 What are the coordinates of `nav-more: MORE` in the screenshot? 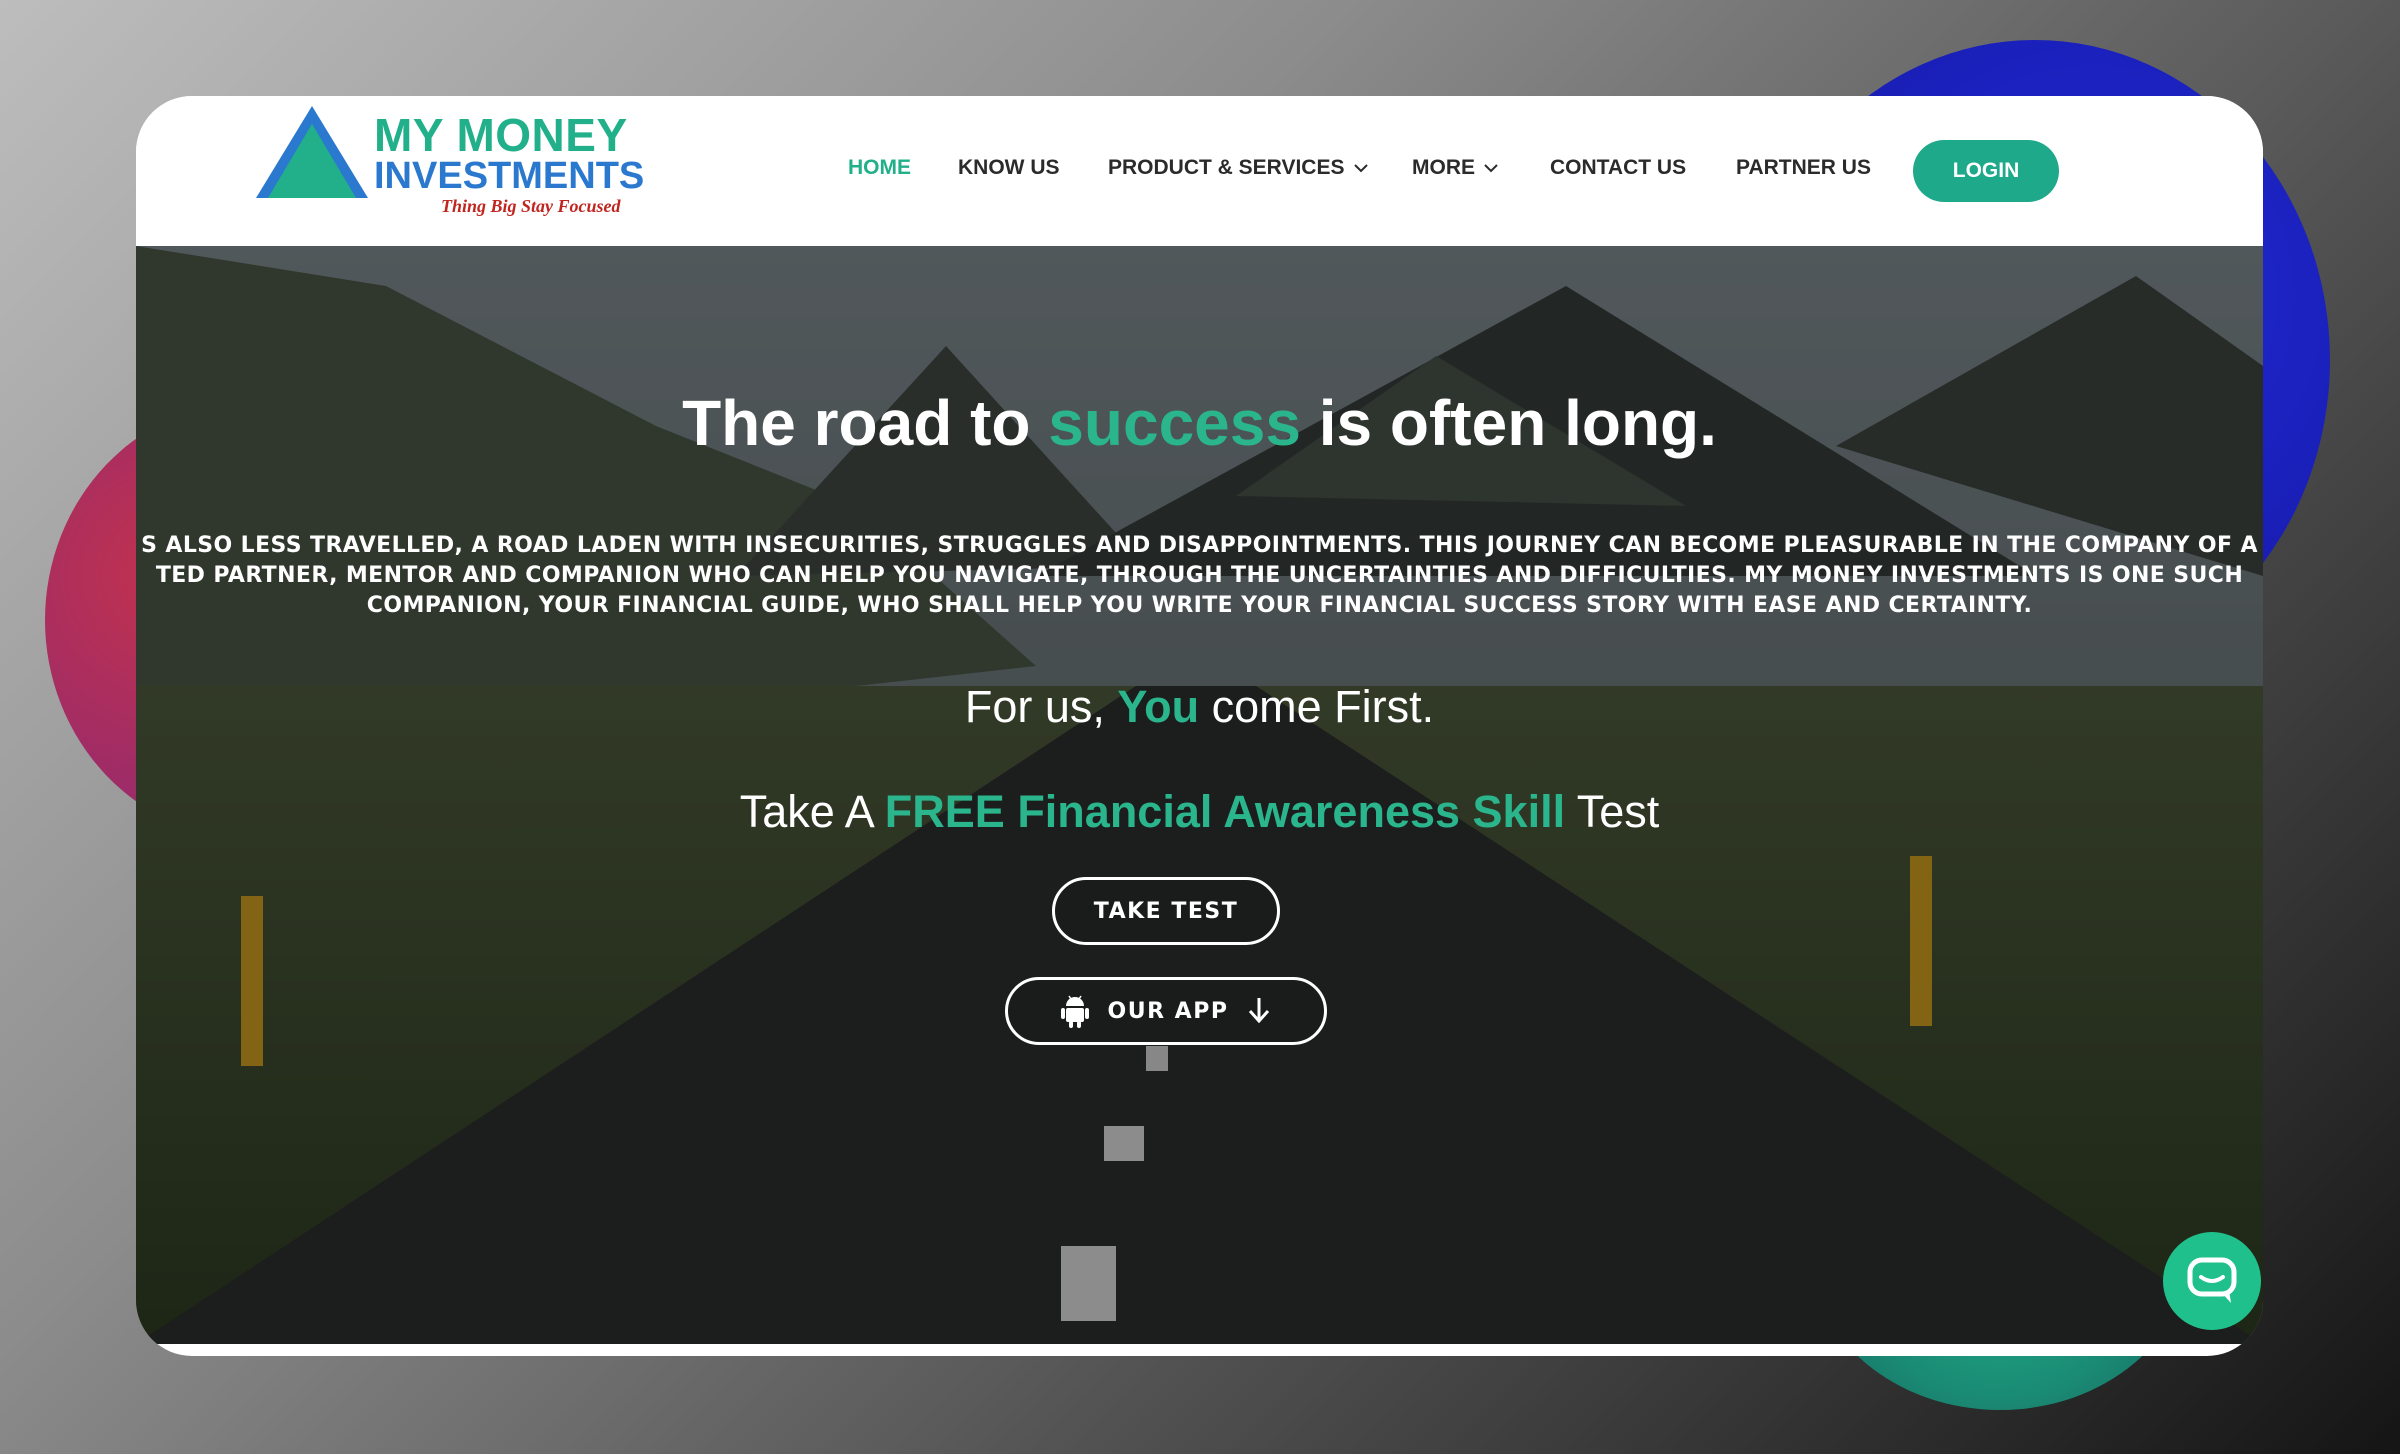 It's located at (1455, 168).